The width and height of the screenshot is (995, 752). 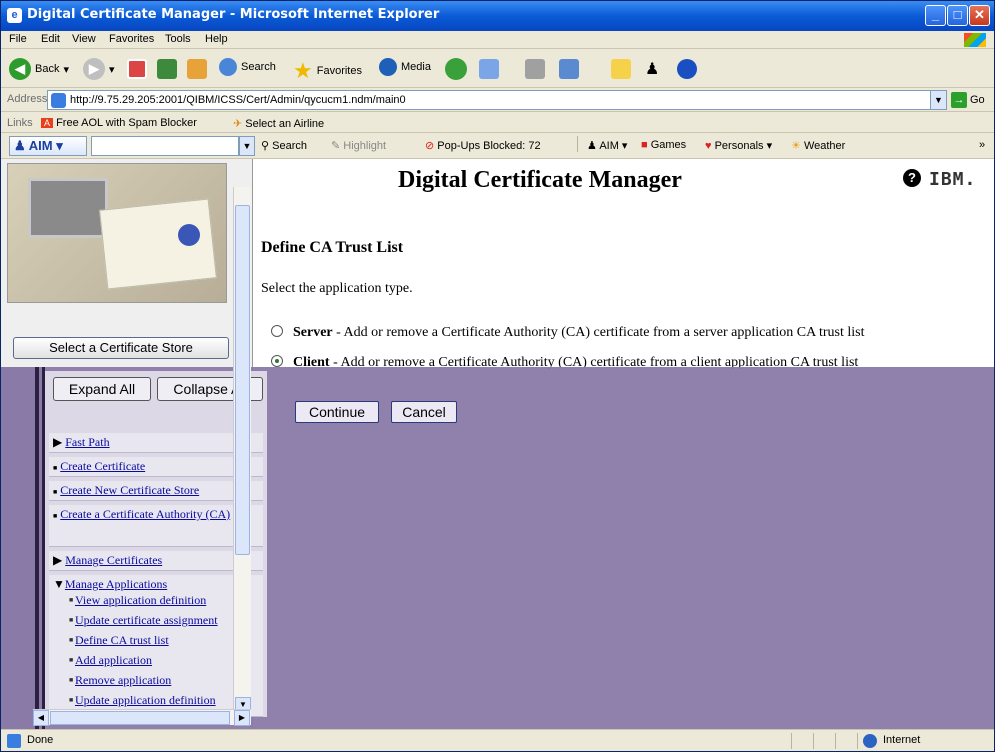 I want to click on aim-menu-label: AIM, so click(x=609, y=146).